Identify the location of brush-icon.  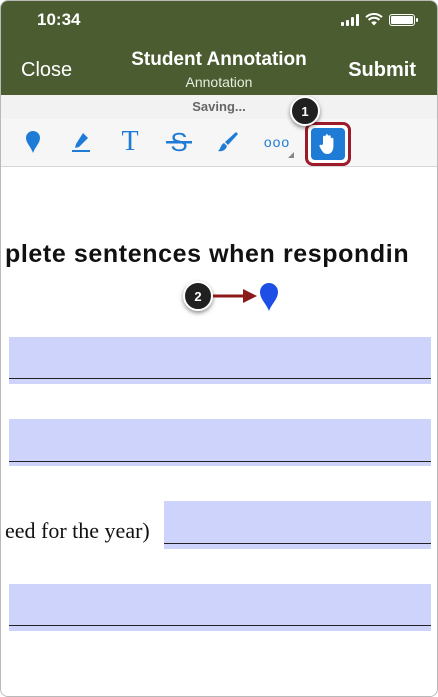
(228, 142).